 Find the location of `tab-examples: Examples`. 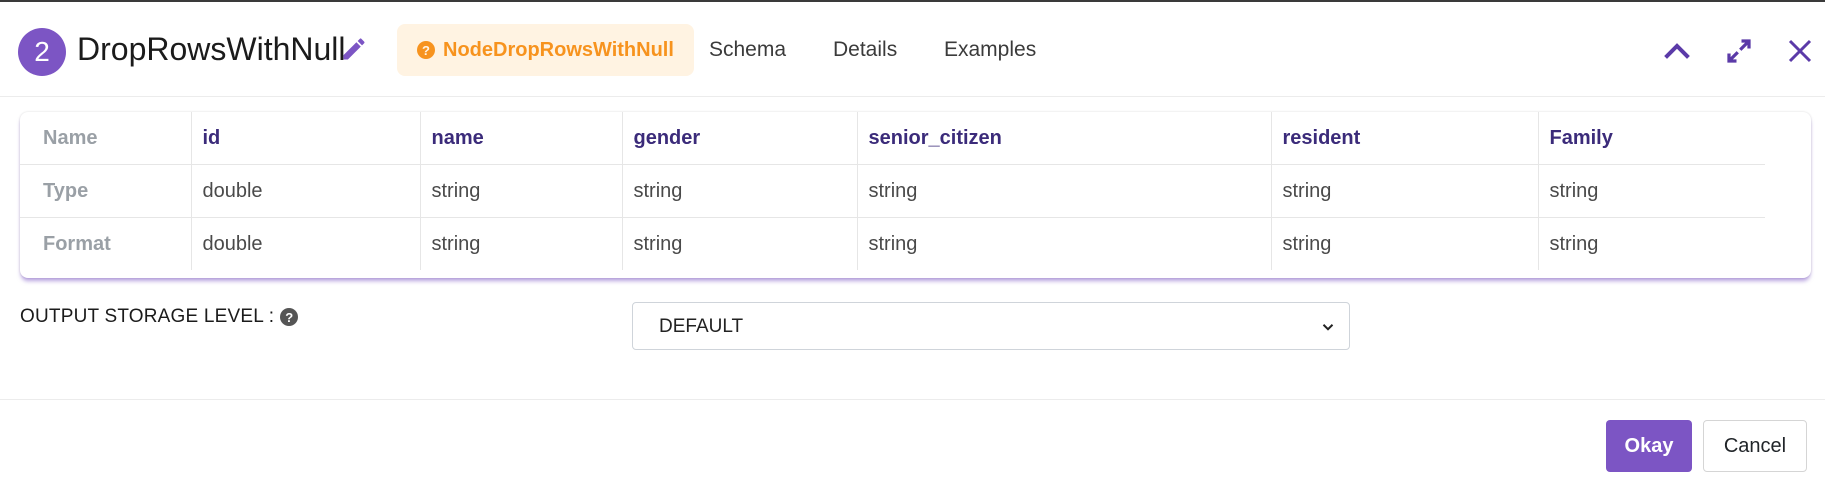

tab-examples: Examples is located at coordinates (990, 50).